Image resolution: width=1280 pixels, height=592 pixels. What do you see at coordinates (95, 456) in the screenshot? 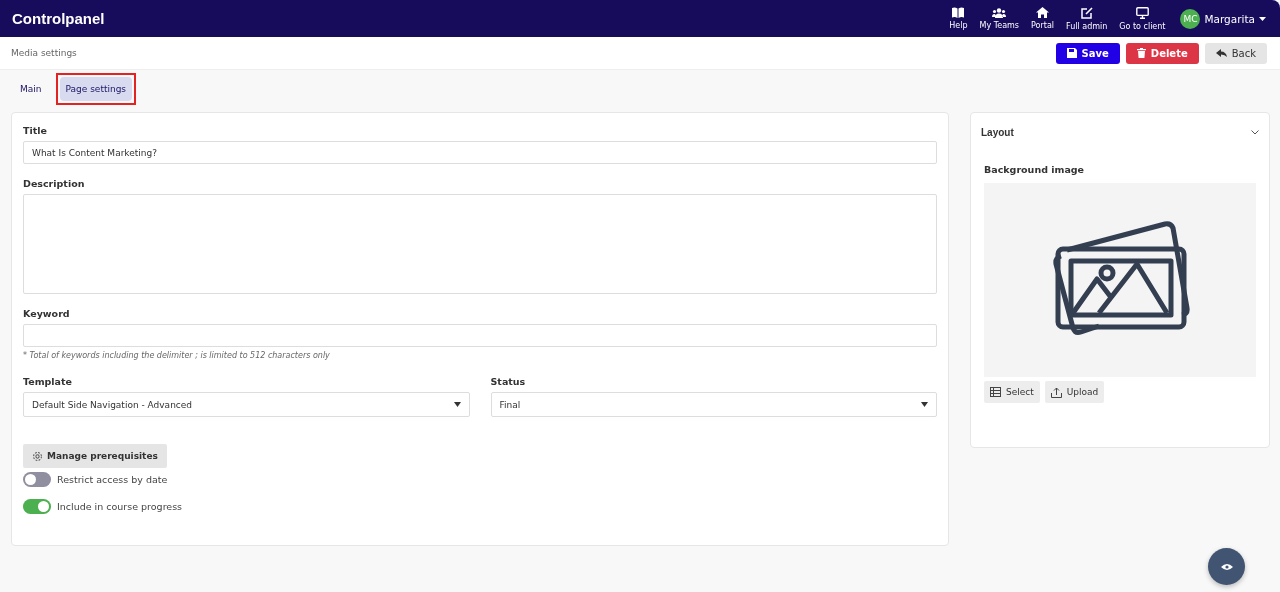
I see `manage-prerequisites-button: Manage prerequisites` at bounding box center [95, 456].